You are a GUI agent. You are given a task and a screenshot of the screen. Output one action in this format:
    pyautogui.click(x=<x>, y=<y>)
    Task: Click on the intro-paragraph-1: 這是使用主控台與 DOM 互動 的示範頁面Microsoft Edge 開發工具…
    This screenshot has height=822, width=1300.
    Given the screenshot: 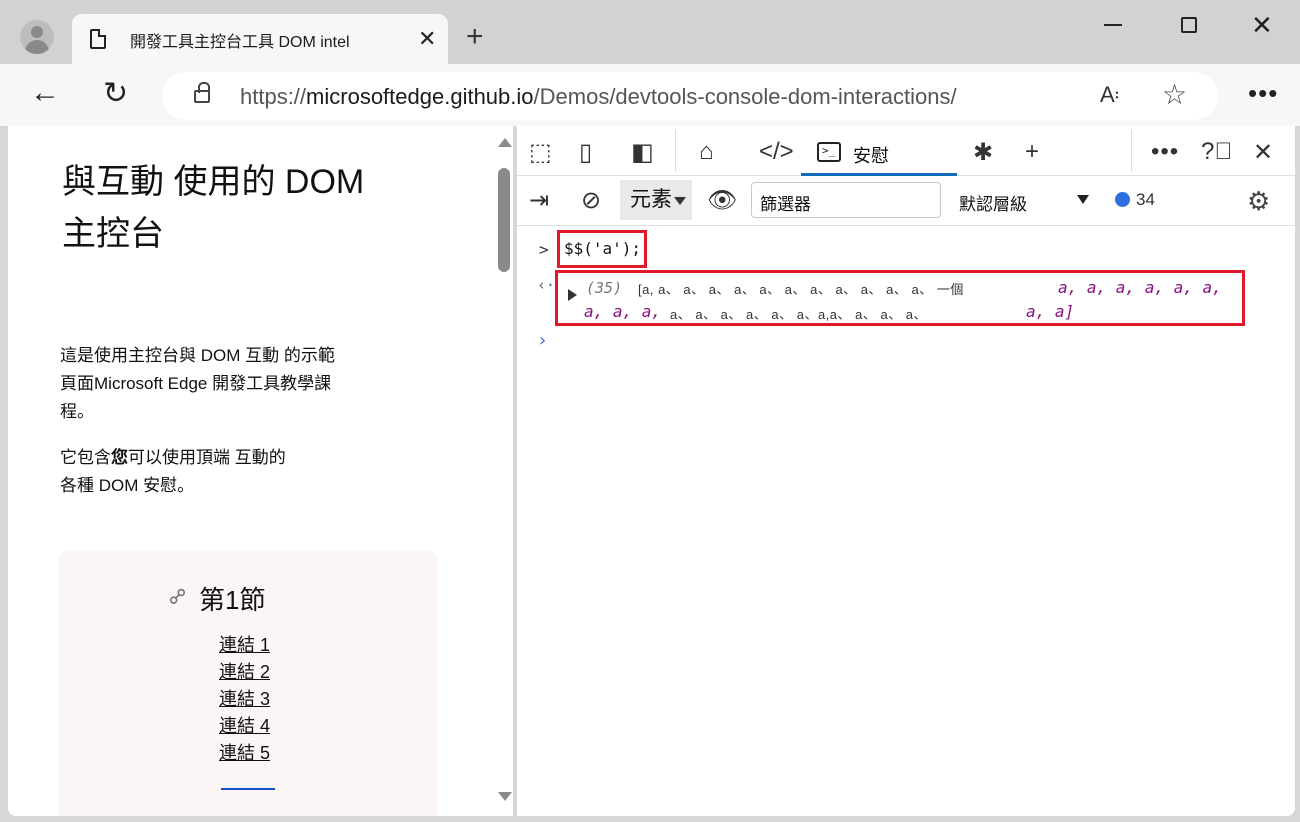 What is the action you would take?
    pyautogui.click(x=197, y=383)
    